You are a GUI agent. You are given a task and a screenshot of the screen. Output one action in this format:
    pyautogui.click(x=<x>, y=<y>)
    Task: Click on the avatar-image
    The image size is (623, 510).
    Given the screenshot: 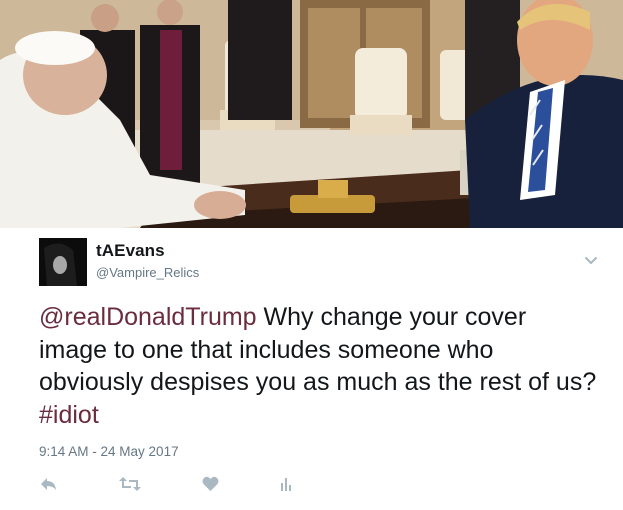 What is the action you would take?
    pyautogui.click(x=63, y=262)
    